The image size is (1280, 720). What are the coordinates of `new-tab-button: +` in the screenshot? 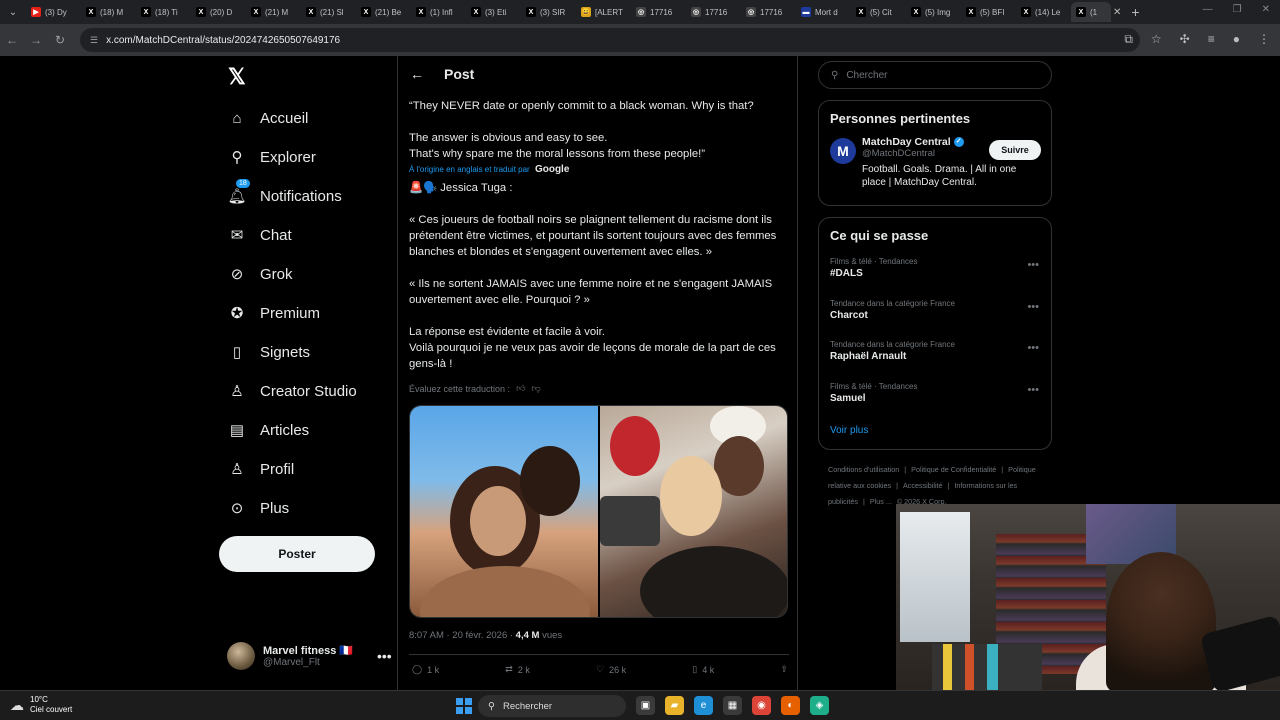 It's located at (1135, 12).